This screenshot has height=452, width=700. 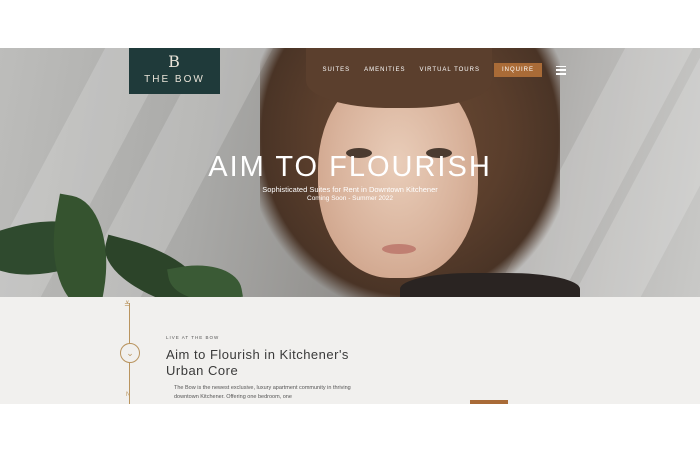 What do you see at coordinates (517, 70) in the screenshot?
I see `inquire-button: INQUIRE` at bounding box center [517, 70].